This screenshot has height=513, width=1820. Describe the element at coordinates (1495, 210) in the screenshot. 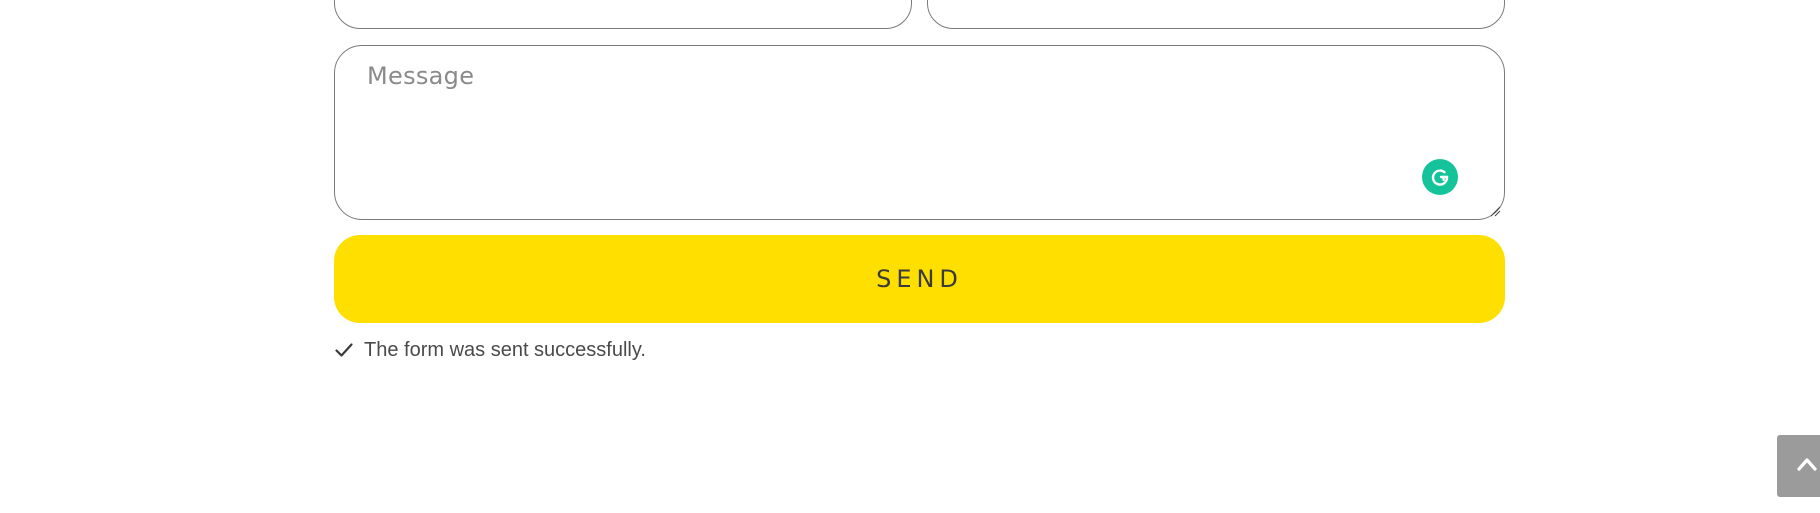

I see `resize-handle-icon` at that location.